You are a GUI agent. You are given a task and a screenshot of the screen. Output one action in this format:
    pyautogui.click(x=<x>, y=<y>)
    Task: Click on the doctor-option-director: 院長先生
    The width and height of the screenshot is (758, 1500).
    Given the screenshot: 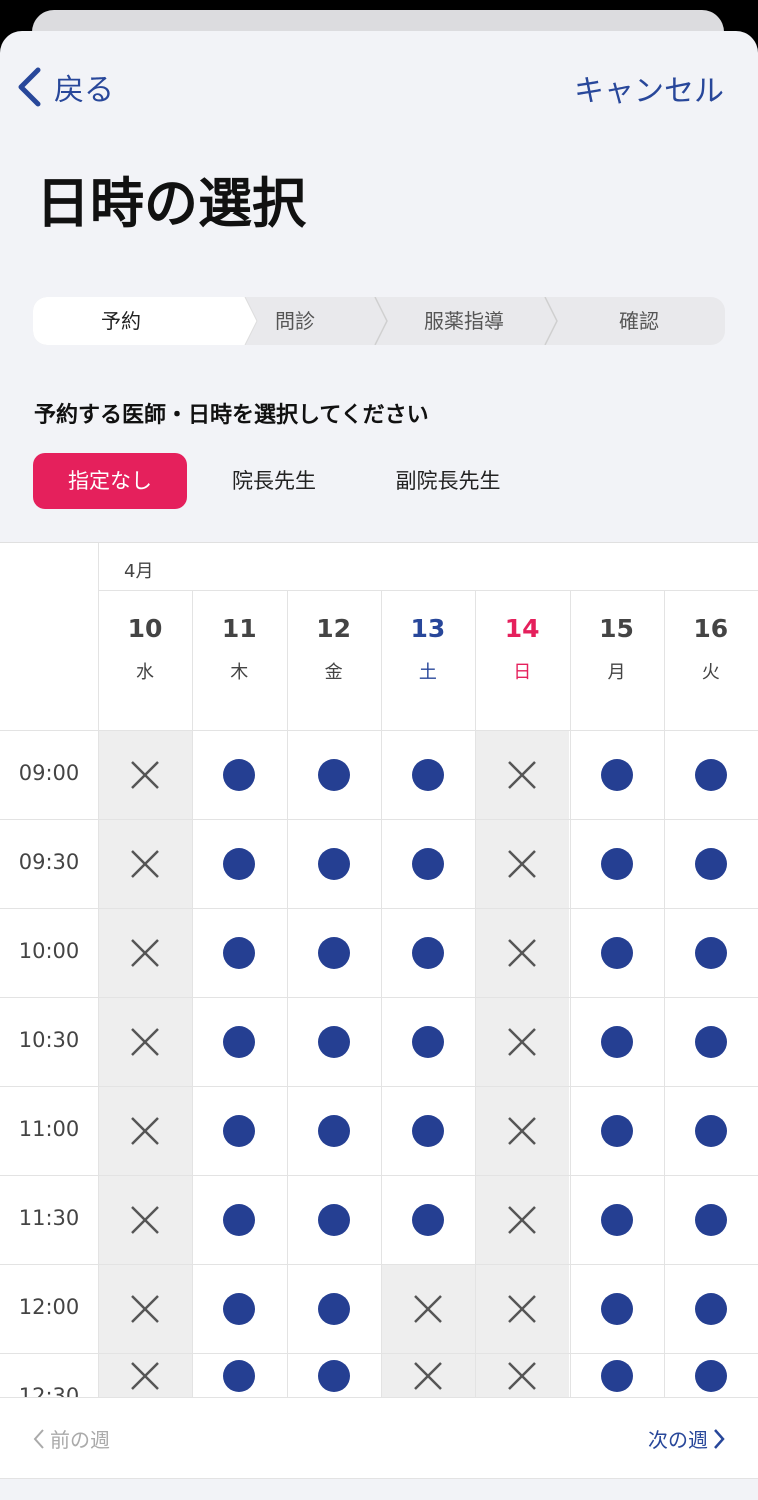 What is the action you would take?
    pyautogui.click(x=274, y=481)
    